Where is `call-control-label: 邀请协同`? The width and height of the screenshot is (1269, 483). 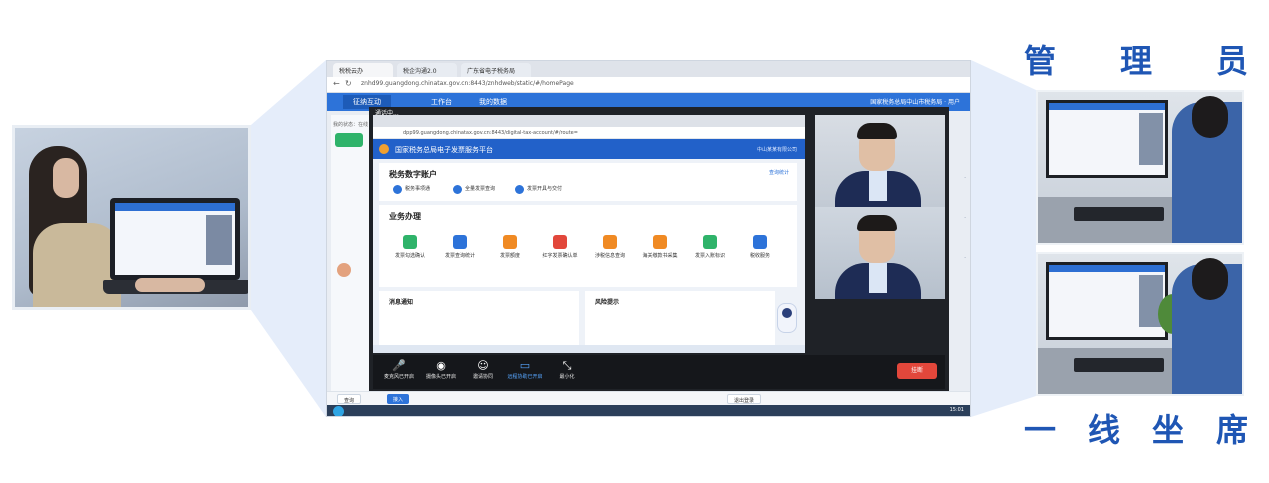
call-control-label: 邀请协同 is located at coordinates (482, 377).